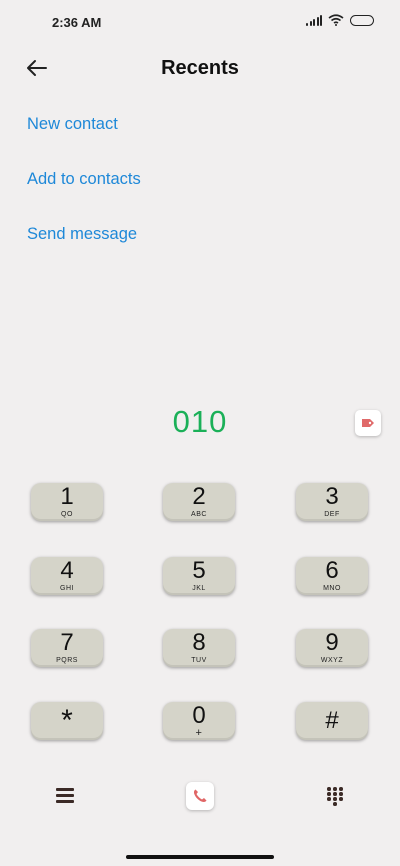 This screenshot has height=866, width=400. Describe the element at coordinates (199, 588) in the screenshot. I see `key-letters: JKL` at that location.